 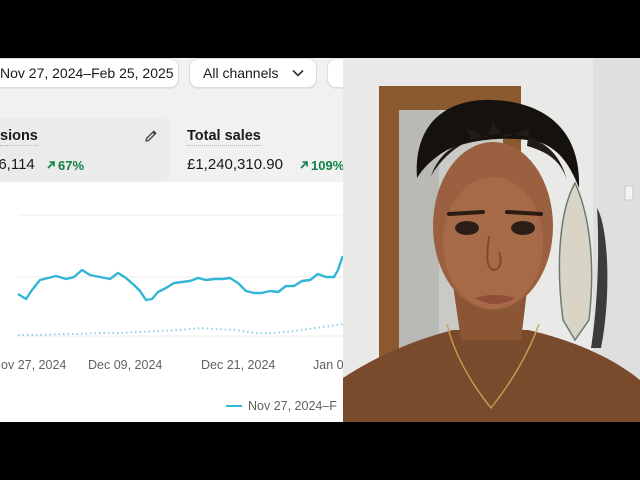 I want to click on metric-label: Total sales, so click(x=224, y=137).